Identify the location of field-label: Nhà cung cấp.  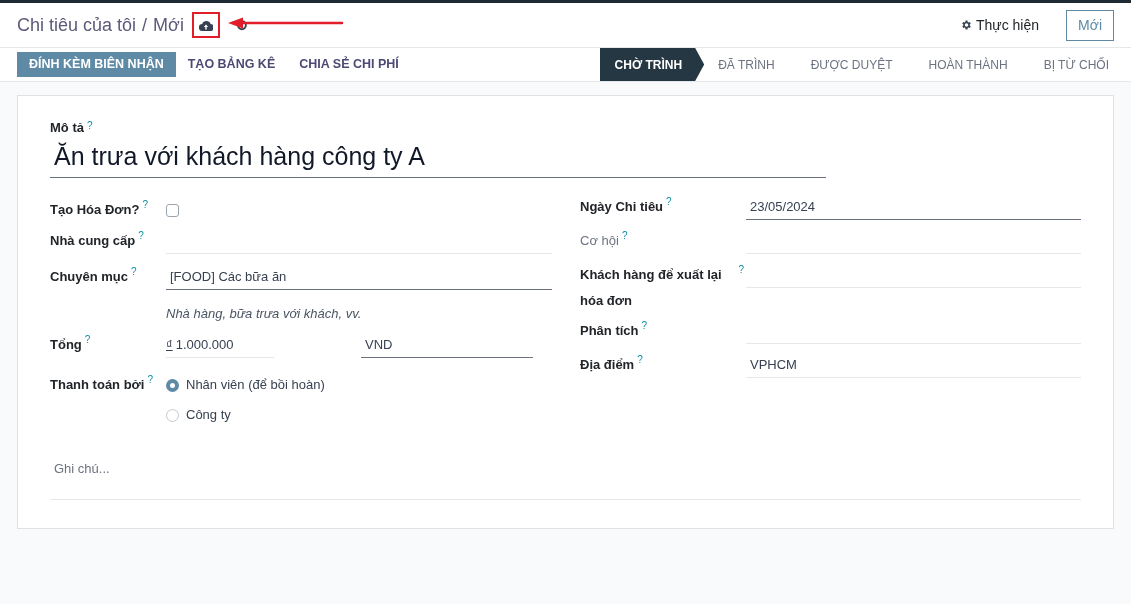
(93, 241).